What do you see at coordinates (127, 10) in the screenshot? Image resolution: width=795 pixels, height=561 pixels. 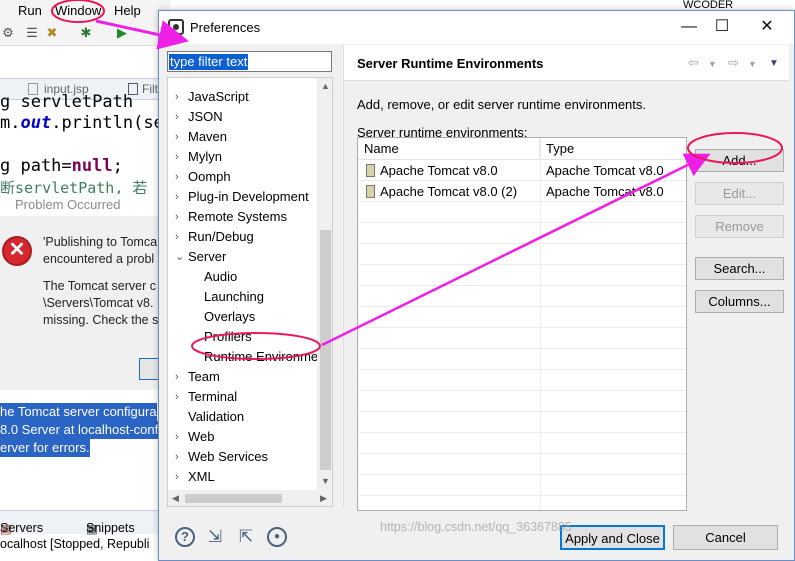 I see `menu-help: Help` at bounding box center [127, 10].